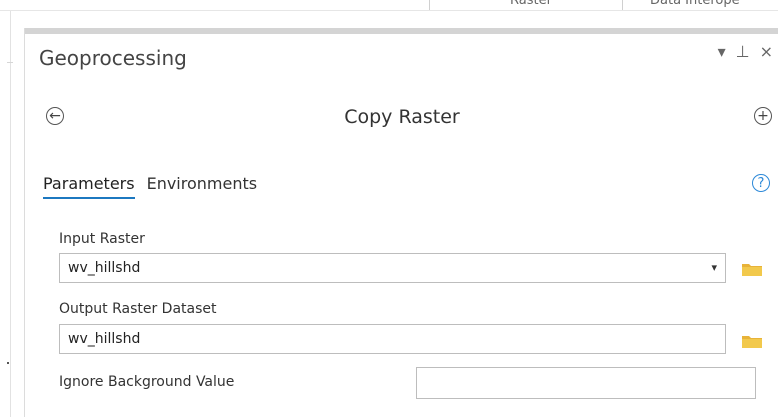 The image size is (778, 417). I want to click on left-gutter, so click(5, 214).